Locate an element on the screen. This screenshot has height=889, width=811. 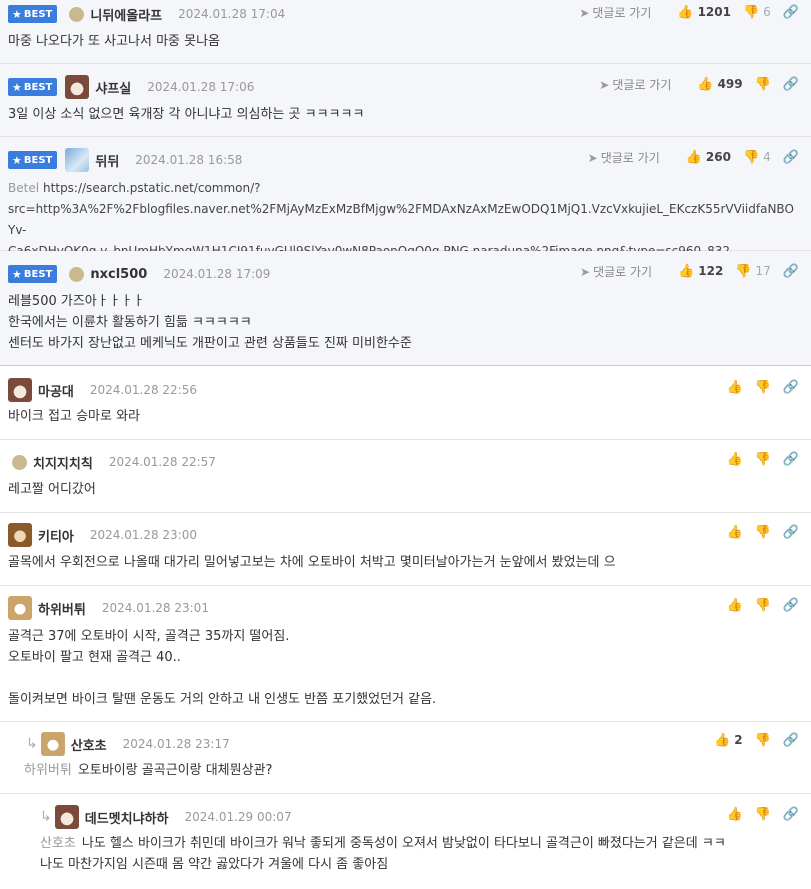
send-icon: ➤ is located at coordinates (604, 84).